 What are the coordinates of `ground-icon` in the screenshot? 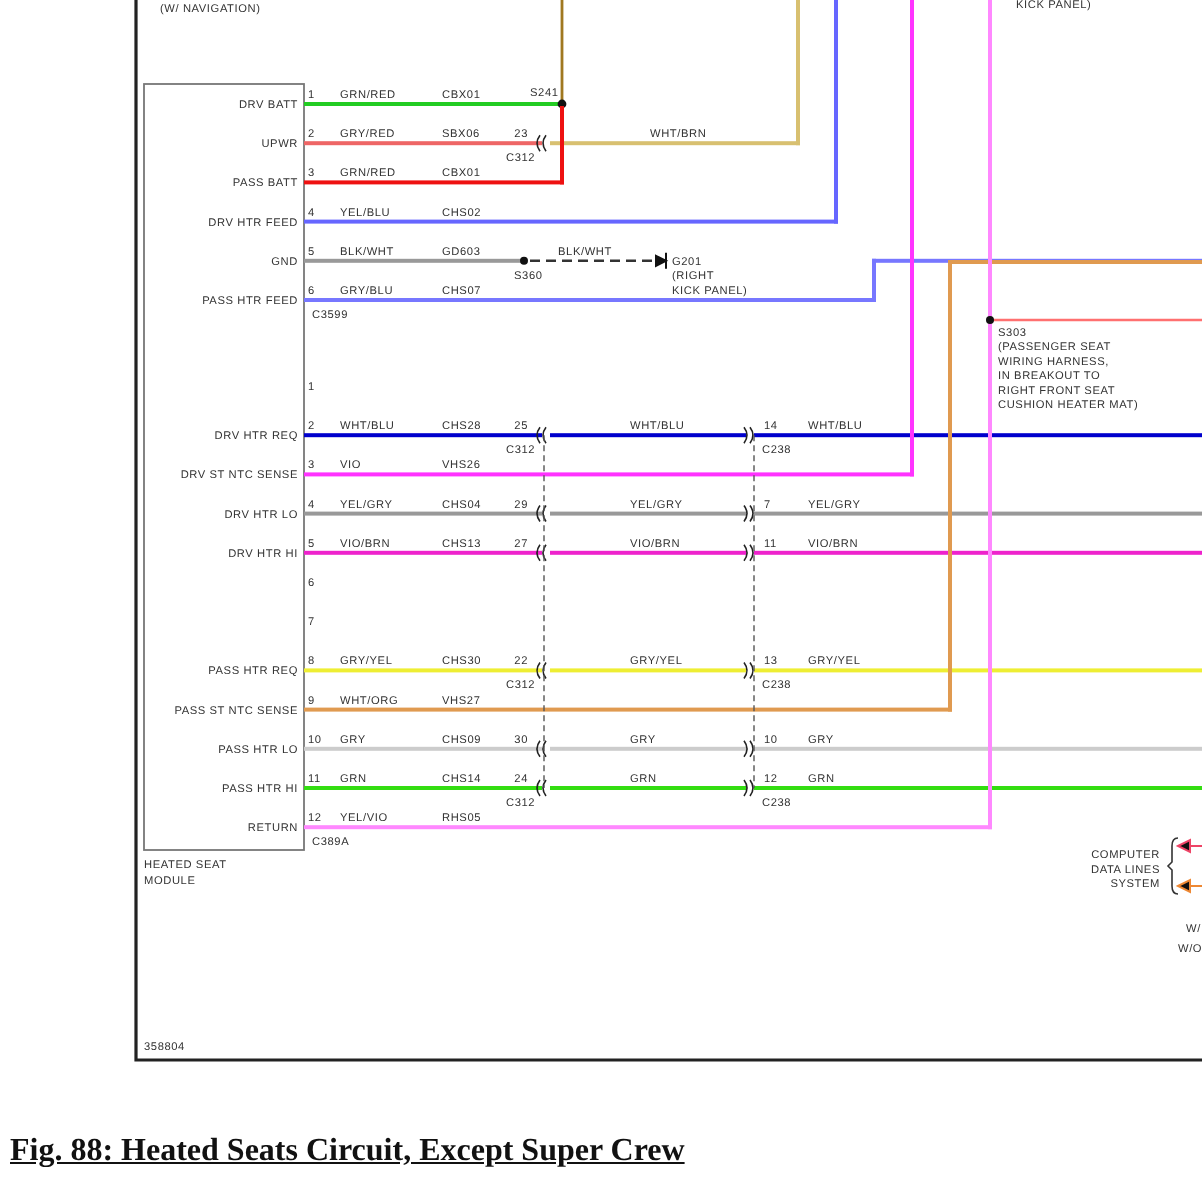 It's located at (662, 260).